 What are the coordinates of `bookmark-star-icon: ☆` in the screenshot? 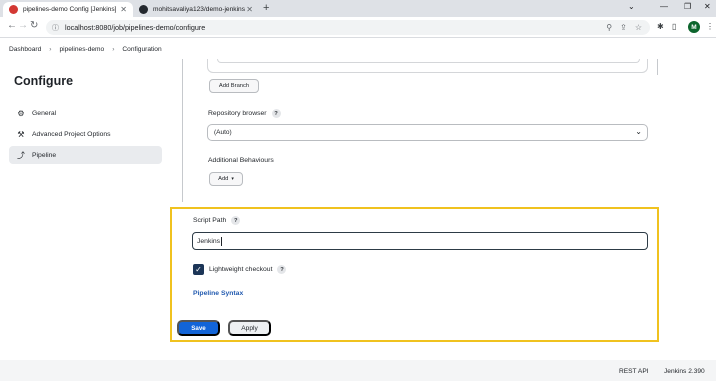 It's located at (638, 27).